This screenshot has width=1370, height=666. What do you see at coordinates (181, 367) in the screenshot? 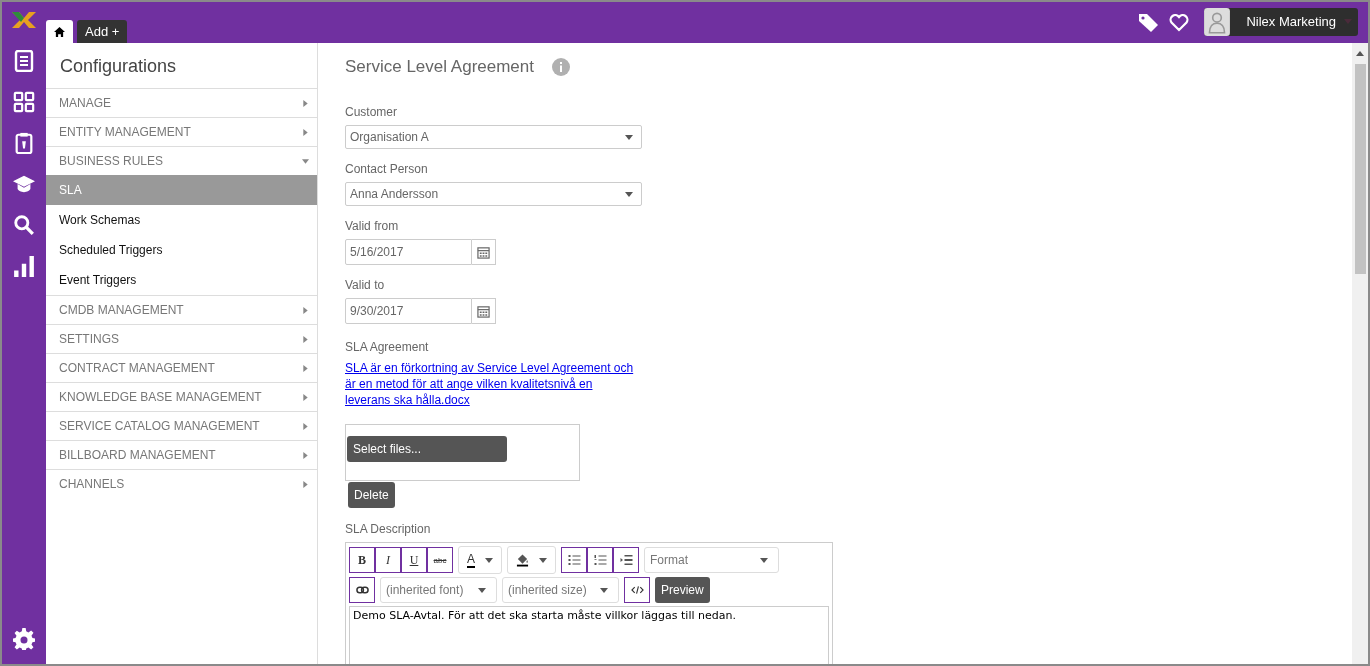
I see `sidebar-section: CONTRACT MANAGEMENT` at bounding box center [181, 367].